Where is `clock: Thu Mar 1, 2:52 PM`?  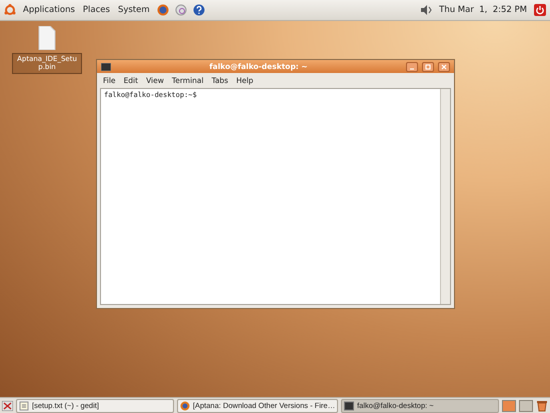
clock: Thu Mar 1, 2:52 PM is located at coordinates (483, 10).